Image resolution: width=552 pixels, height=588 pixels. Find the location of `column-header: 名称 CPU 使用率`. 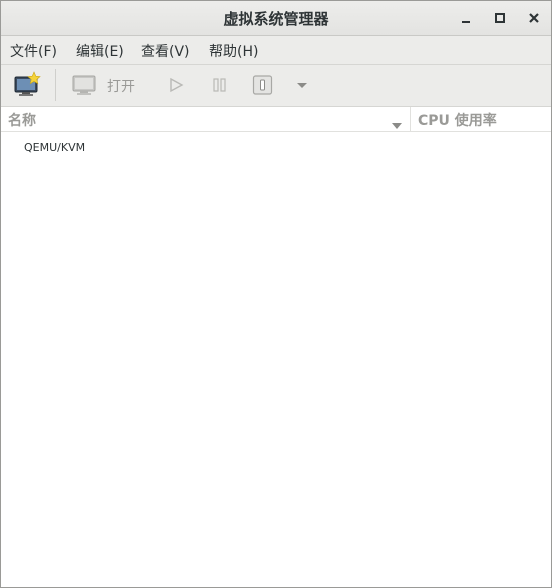

column-header: 名称 CPU 使用率 is located at coordinates (276, 119).